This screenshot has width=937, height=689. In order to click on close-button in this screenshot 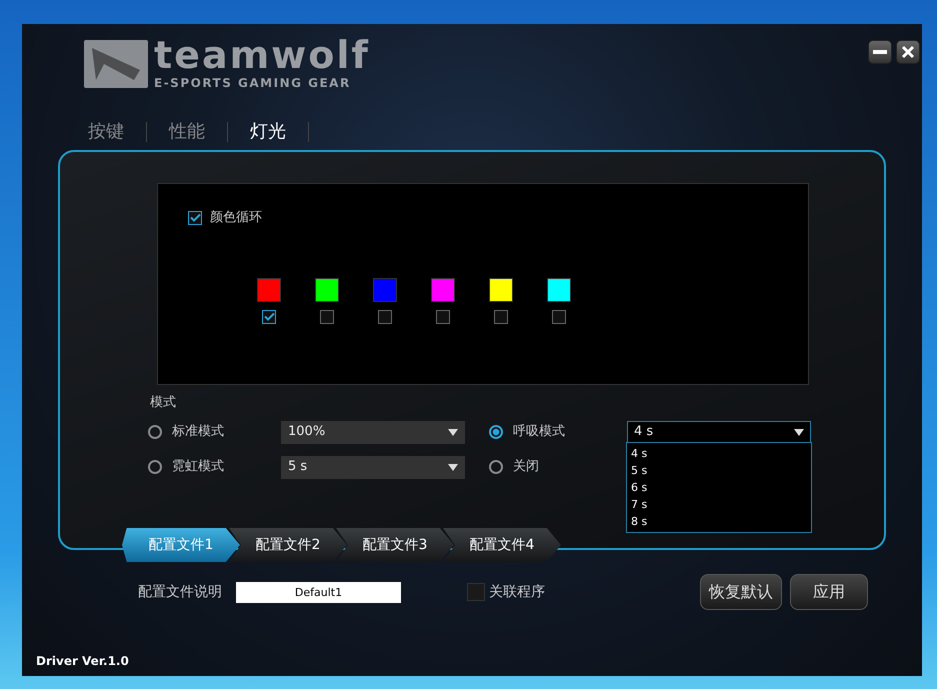, I will do `click(908, 52)`.